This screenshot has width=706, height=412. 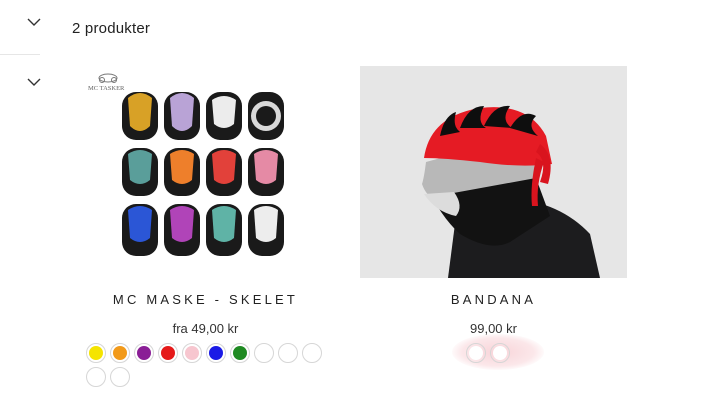 What do you see at coordinates (493, 299) in the screenshot?
I see `product-title: BANDANA` at bounding box center [493, 299].